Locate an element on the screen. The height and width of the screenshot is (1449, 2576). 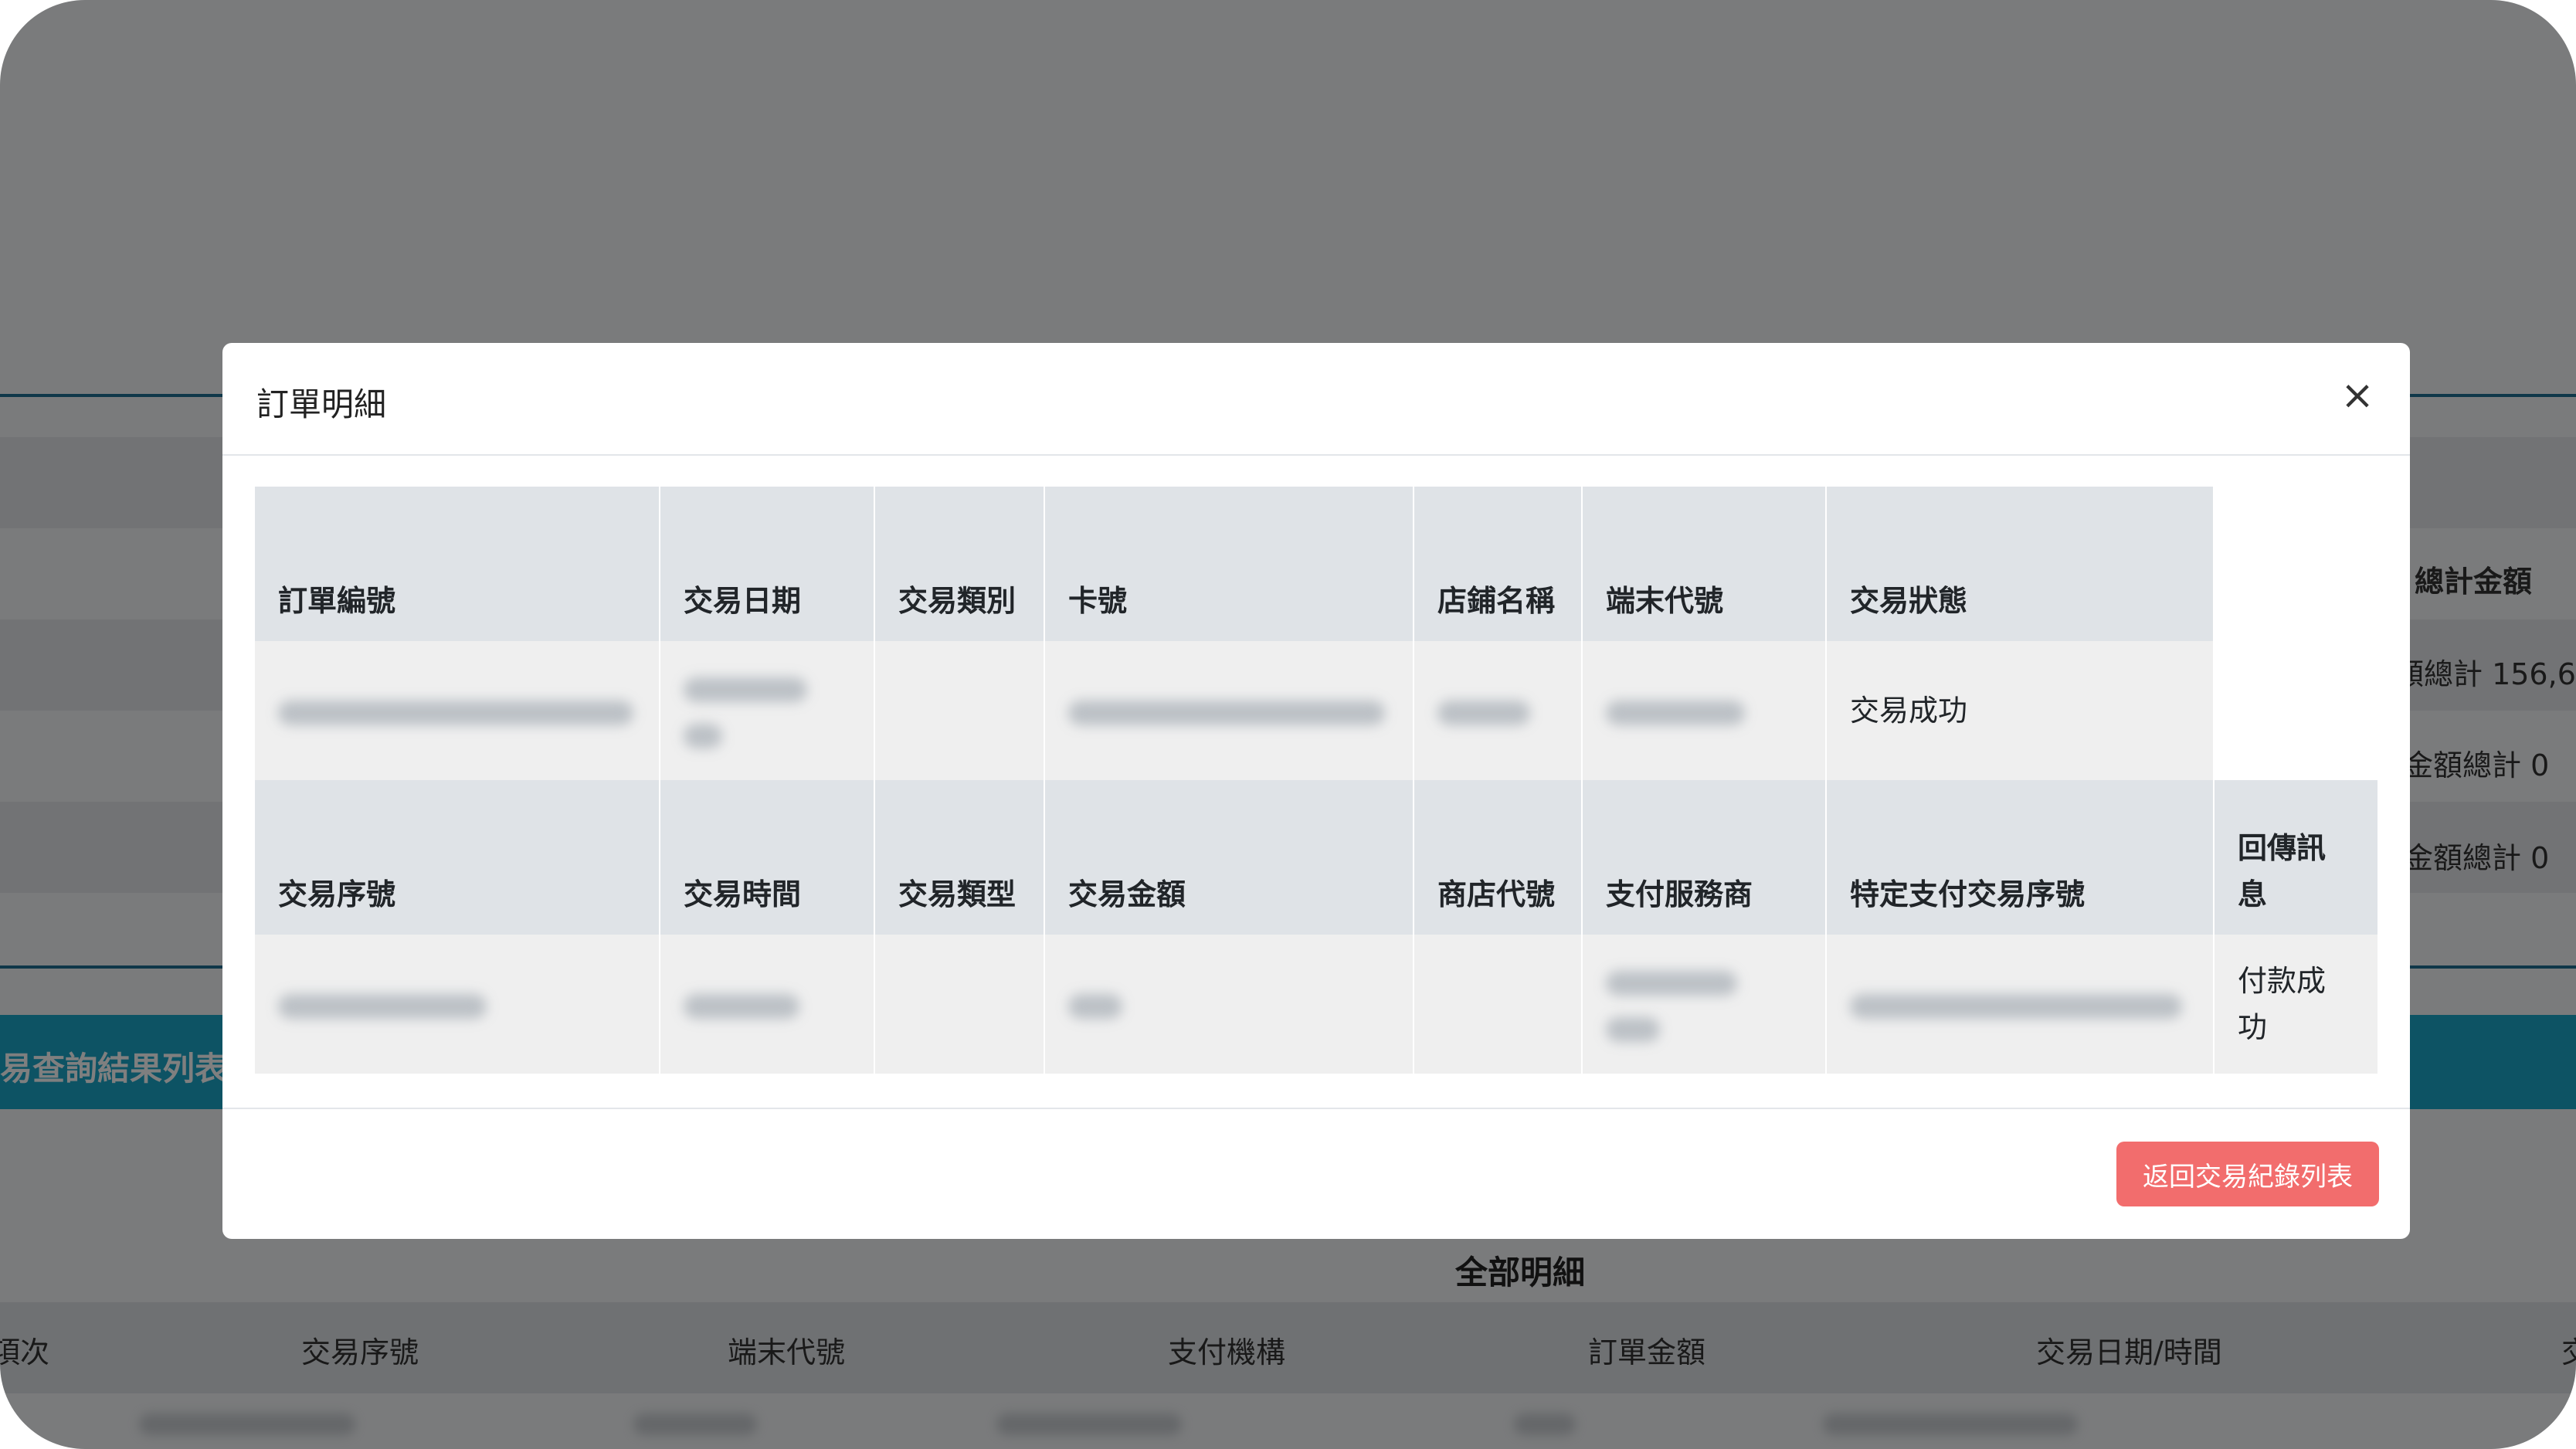
col-transaction-category: 交易類別 is located at coordinates (959, 564).